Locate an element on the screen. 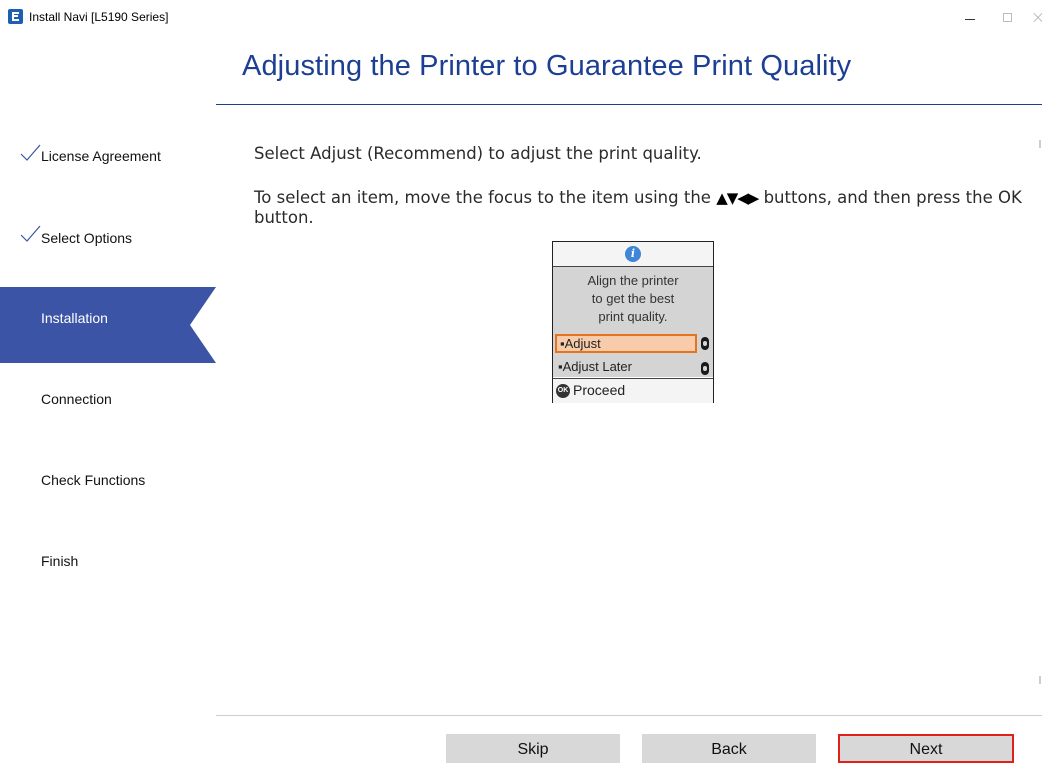  window-title: Install Navi [L5190 Series] is located at coordinates (99, 17).